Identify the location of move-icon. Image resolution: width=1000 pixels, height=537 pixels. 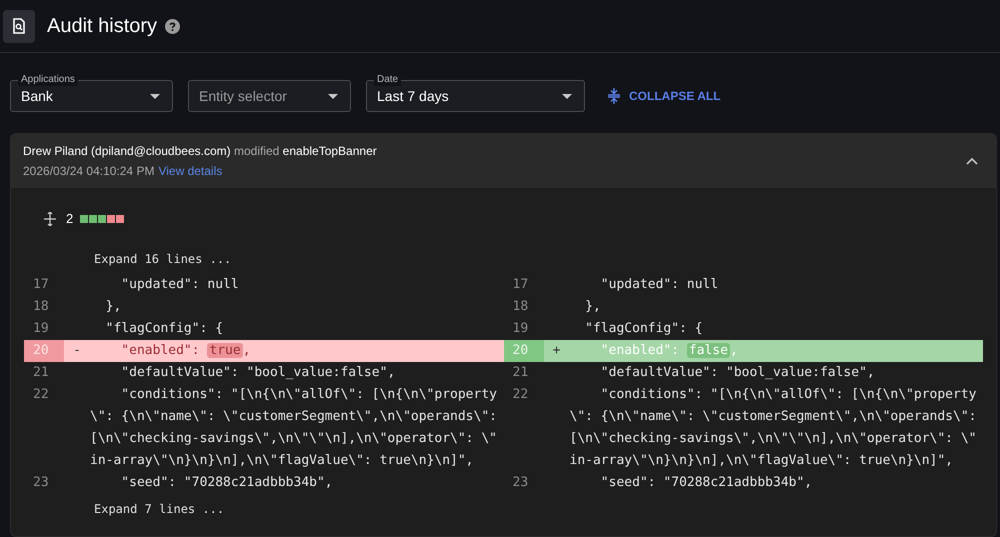
(50, 219).